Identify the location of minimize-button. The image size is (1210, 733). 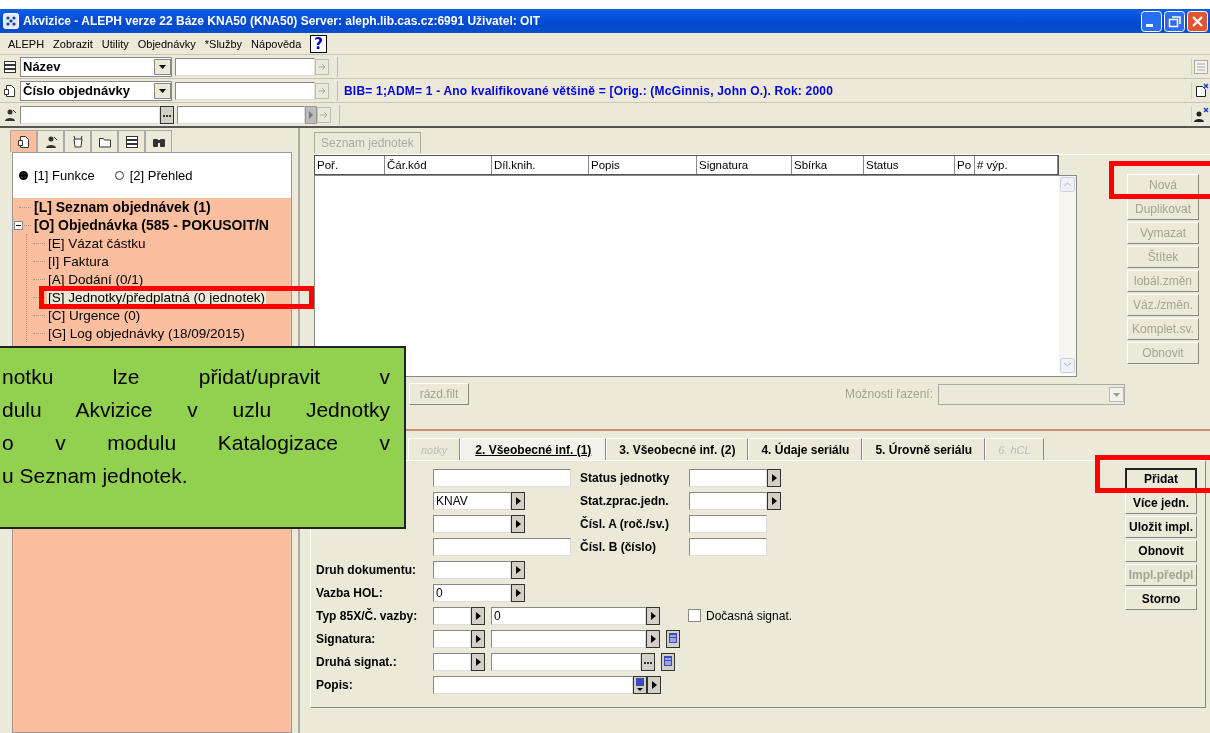
(1151, 21).